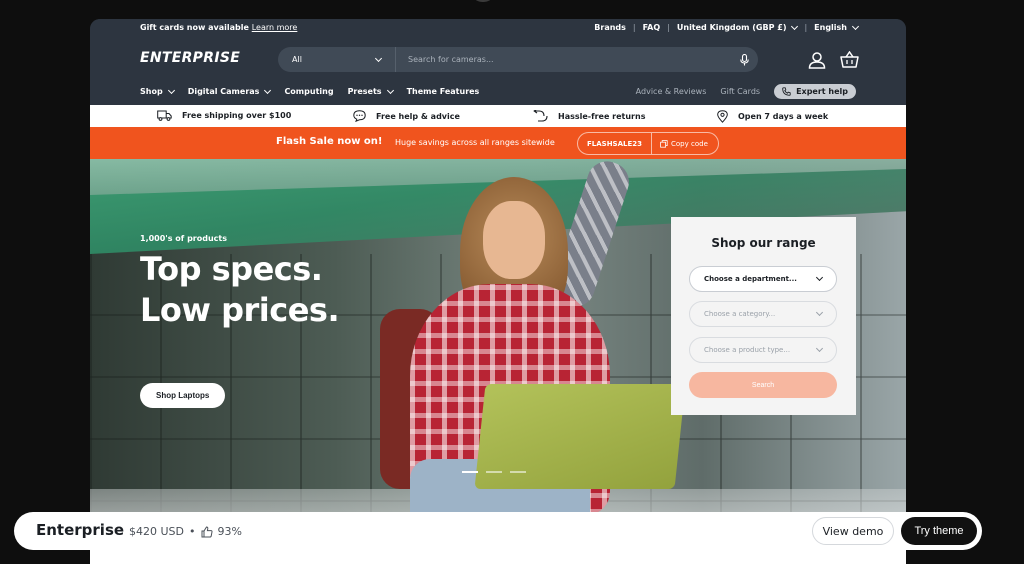 The image size is (1024, 564). I want to click on logo: ENTERPRISE, so click(190, 58).